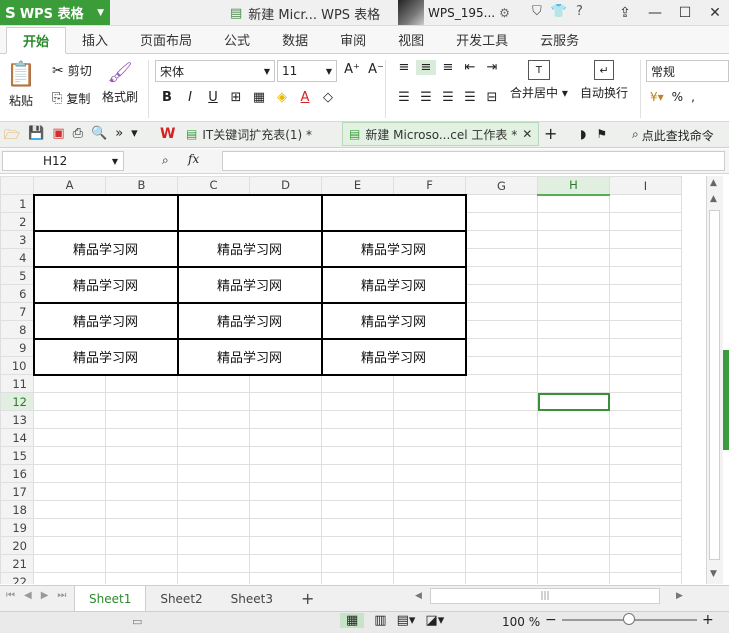 This screenshot has width=729, height=633. What do you see at coordinates (17, 527) in the screenshot?
I see `row-header-19: 19` at bounding box center [17, 527].